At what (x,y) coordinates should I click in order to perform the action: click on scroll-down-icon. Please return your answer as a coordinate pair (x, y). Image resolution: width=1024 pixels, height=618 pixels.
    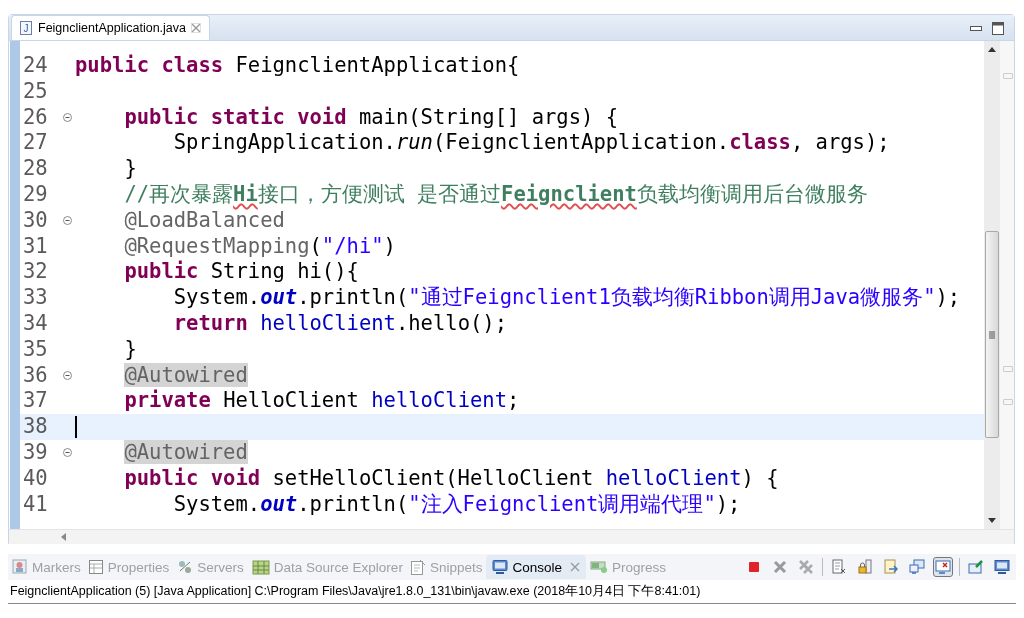
    Looking at the image, I should click on (992, 520).